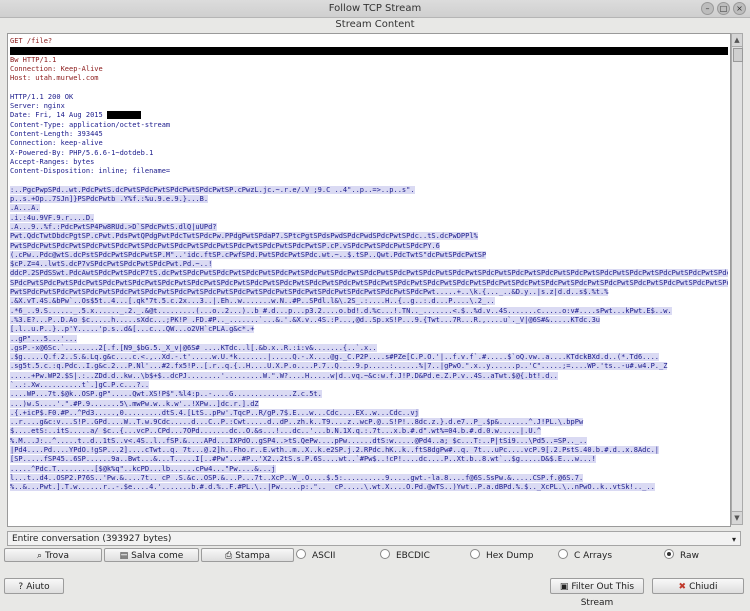 The width and height of the screenshot is (750, 611). I want to click on stream-line-text: Bw HTTP/1.1, so click(33, 59).